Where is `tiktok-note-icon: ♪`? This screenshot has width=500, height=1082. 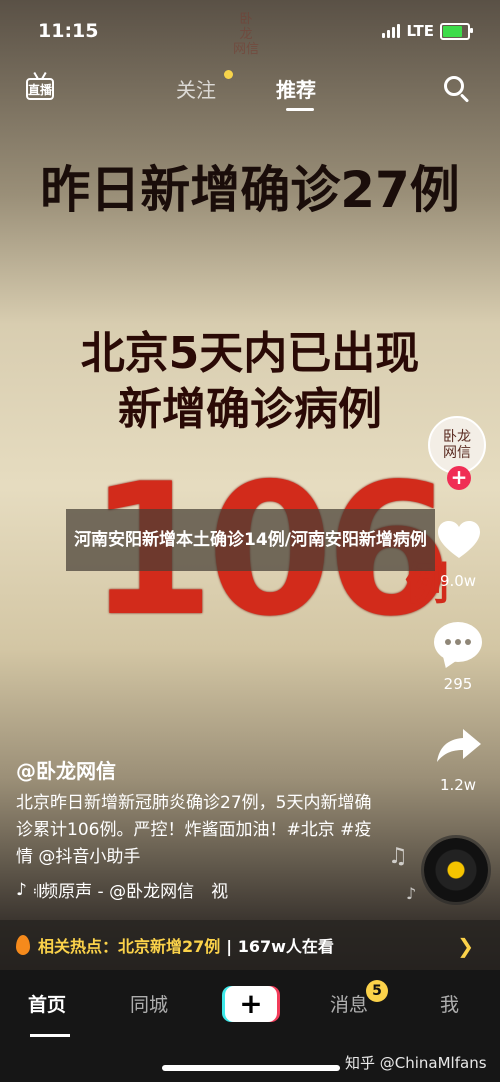
tiktok-note-icon: ♪ is located at coordinates (21, 889).